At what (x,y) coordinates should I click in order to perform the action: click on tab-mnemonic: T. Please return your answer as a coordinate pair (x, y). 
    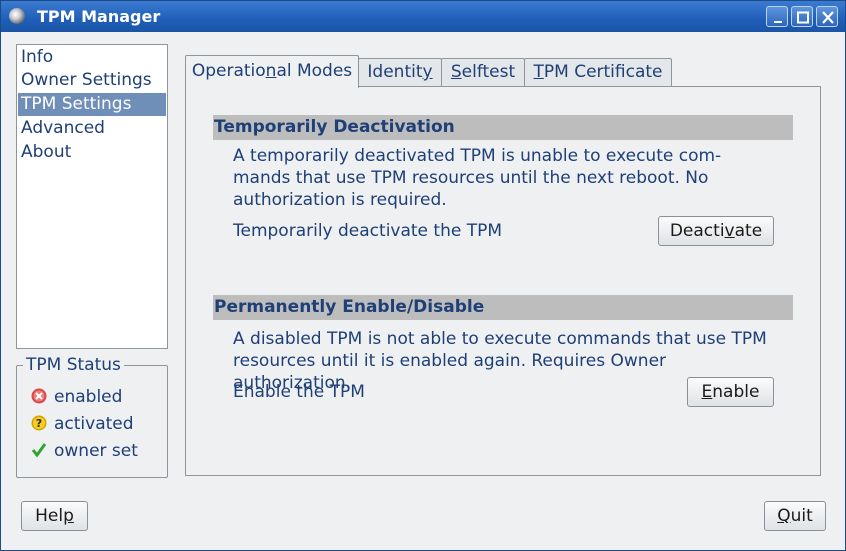
    Looking at the image, I should click on (538, 72).